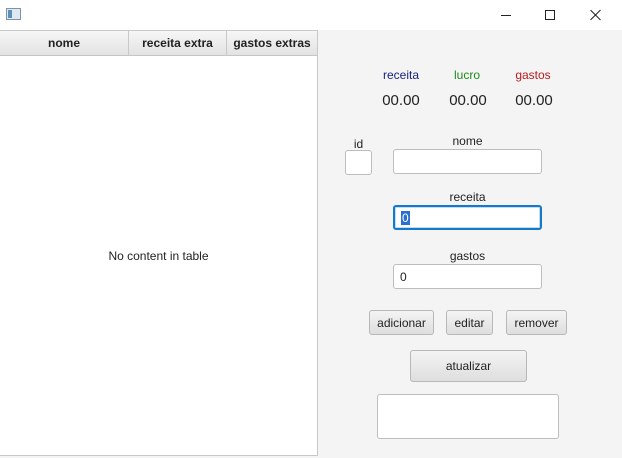 The height and width of the screenshot is (458, 622). I want to click on gastos-field, so click(467, 276).